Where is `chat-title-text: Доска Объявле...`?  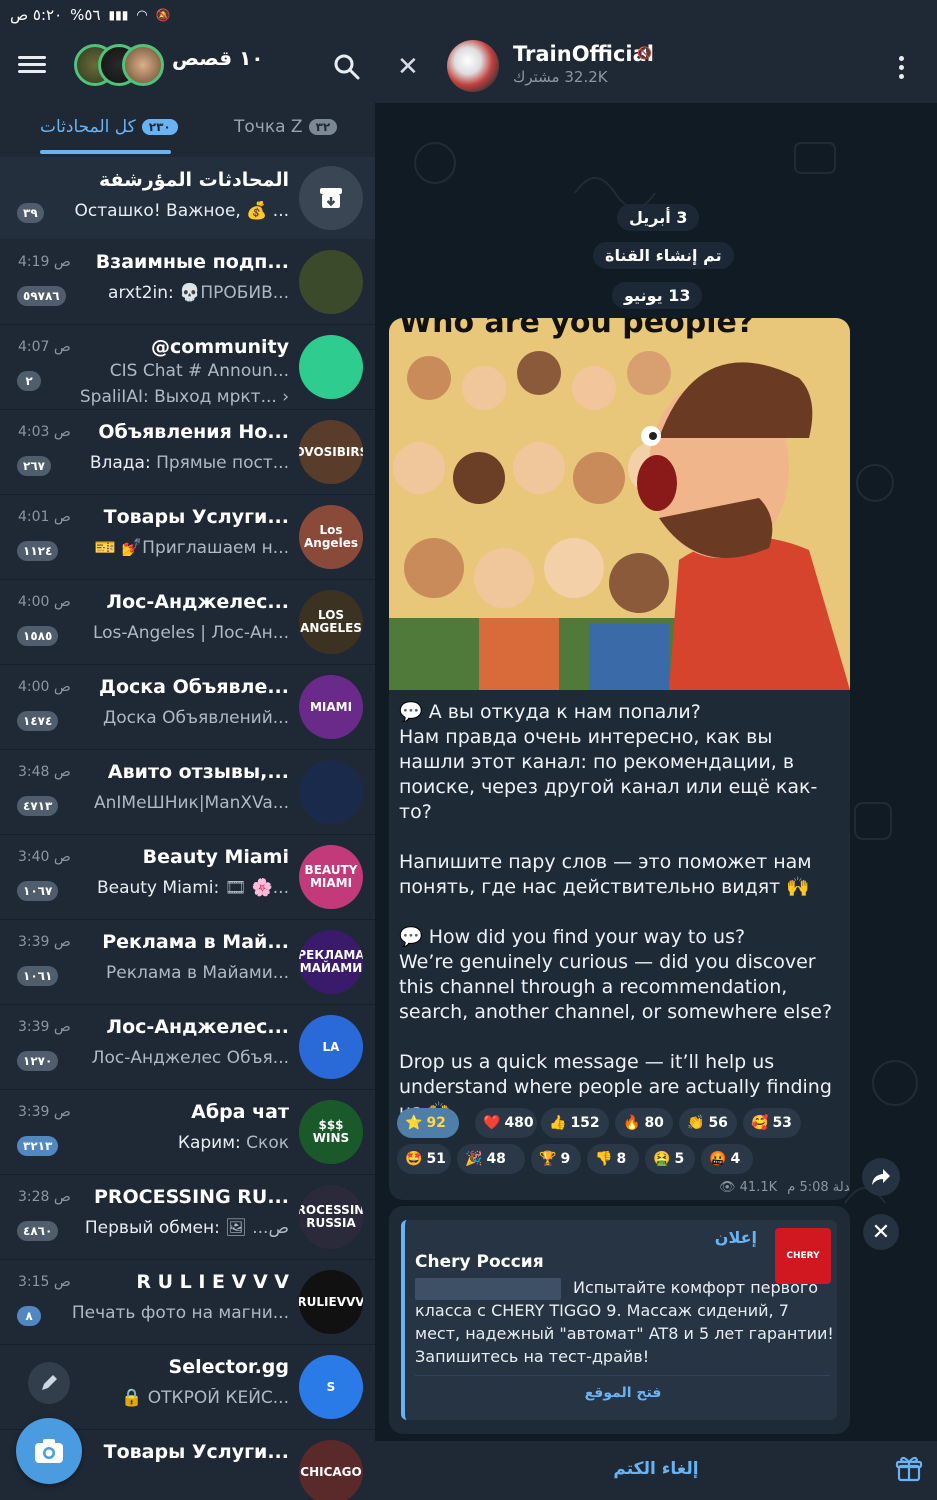 chat-title-text: Доска Объявле... is located at coordinates (194, 687).